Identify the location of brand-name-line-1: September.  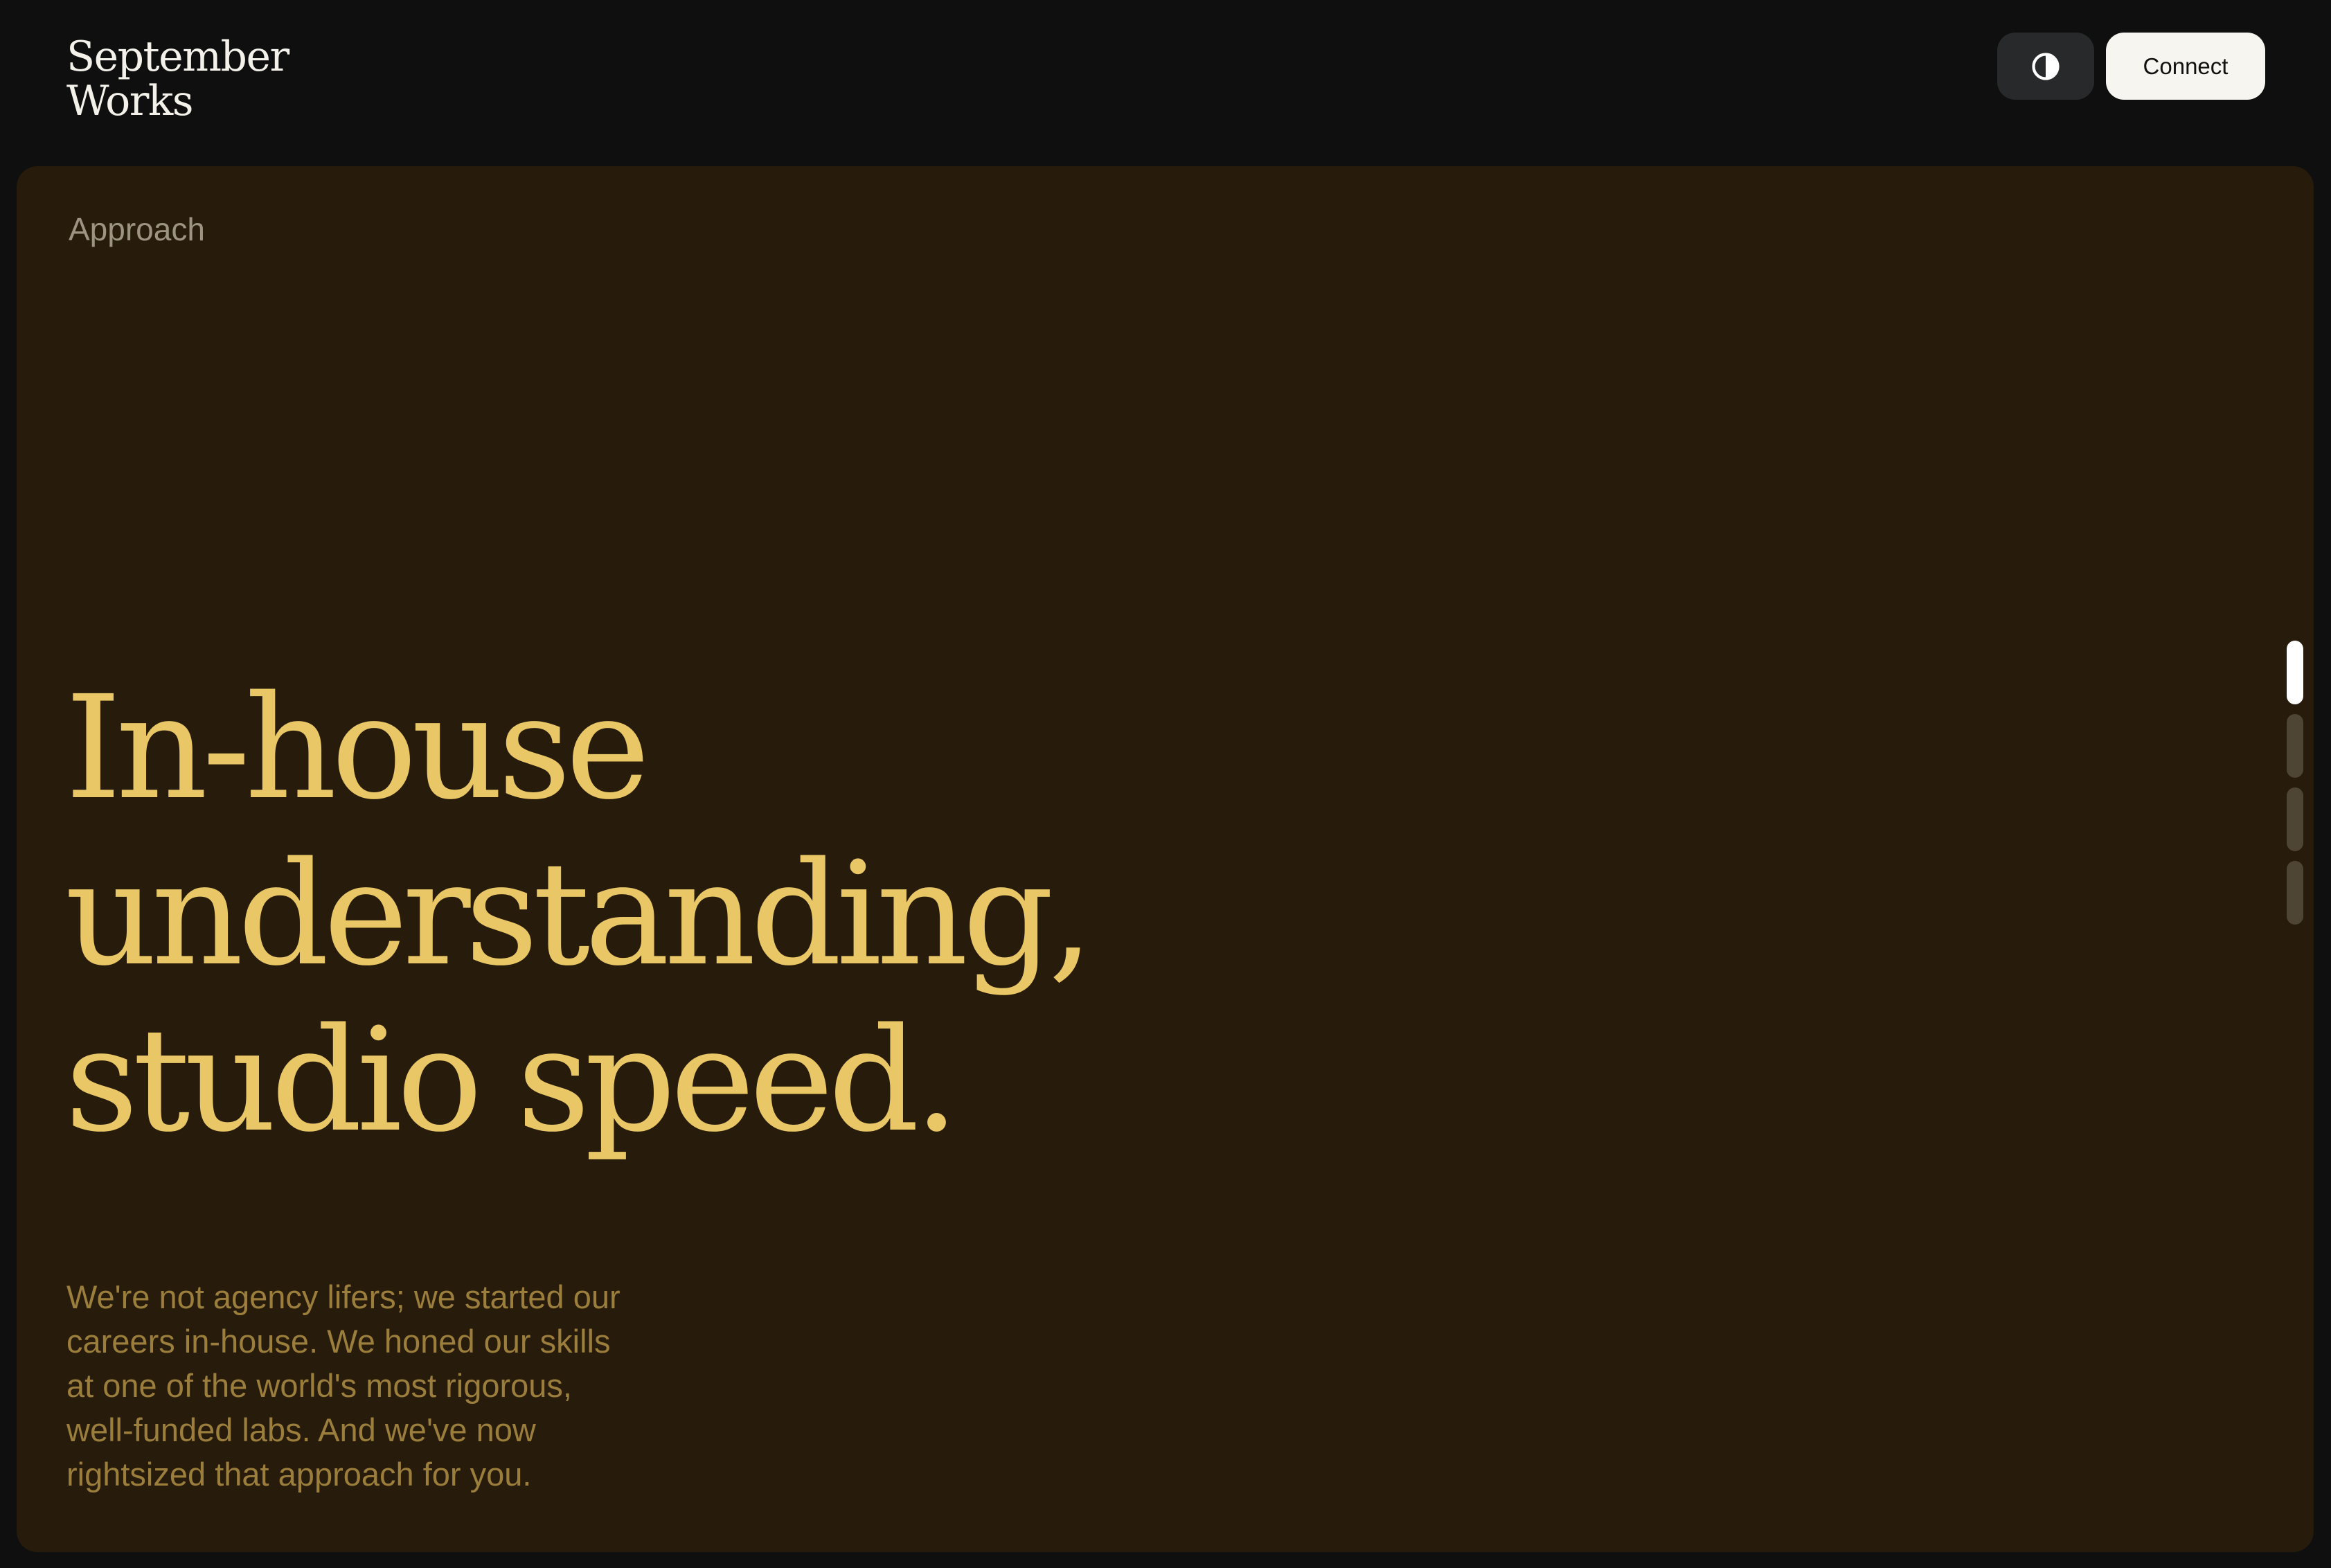
(177, 57).